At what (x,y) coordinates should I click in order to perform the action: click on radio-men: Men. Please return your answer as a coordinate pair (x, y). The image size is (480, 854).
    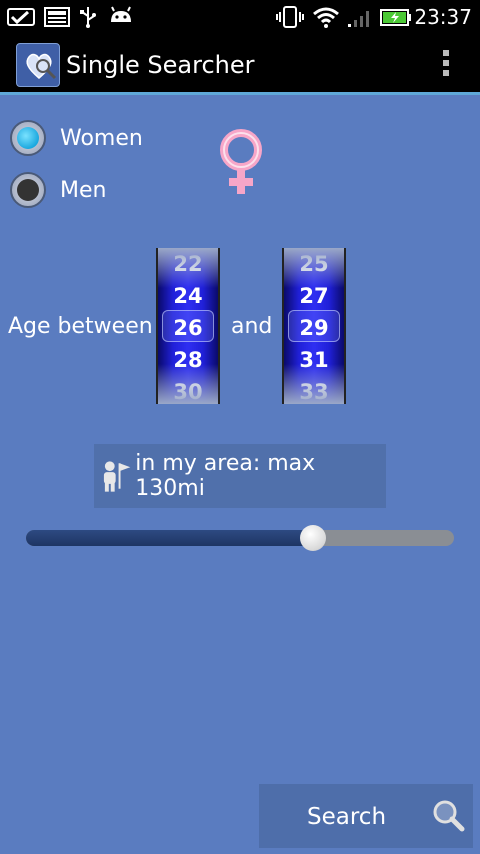
    Looking at the image, I should click on (58, 190).